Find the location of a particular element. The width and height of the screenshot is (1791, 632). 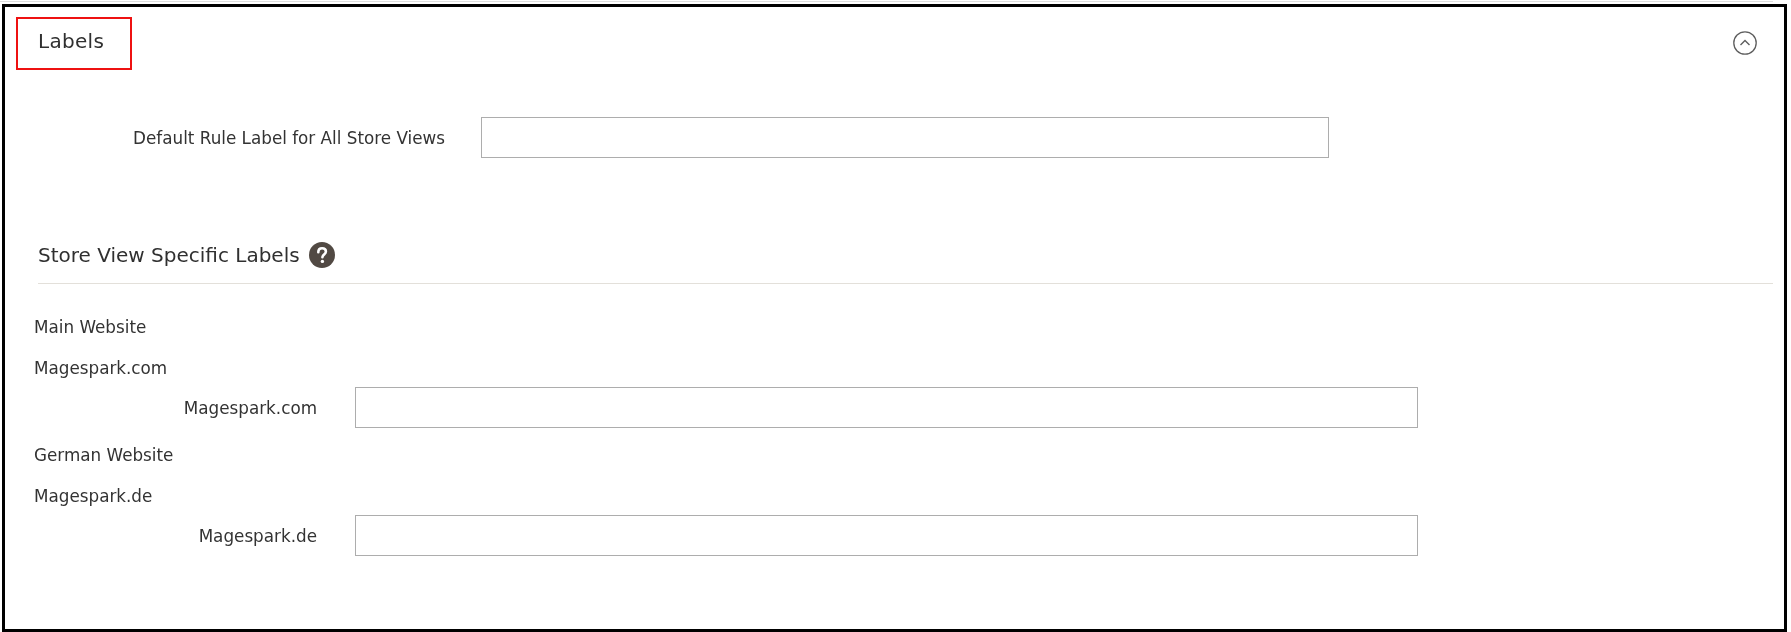

field-label: Magespark.de is located at coordinates (257, 535).